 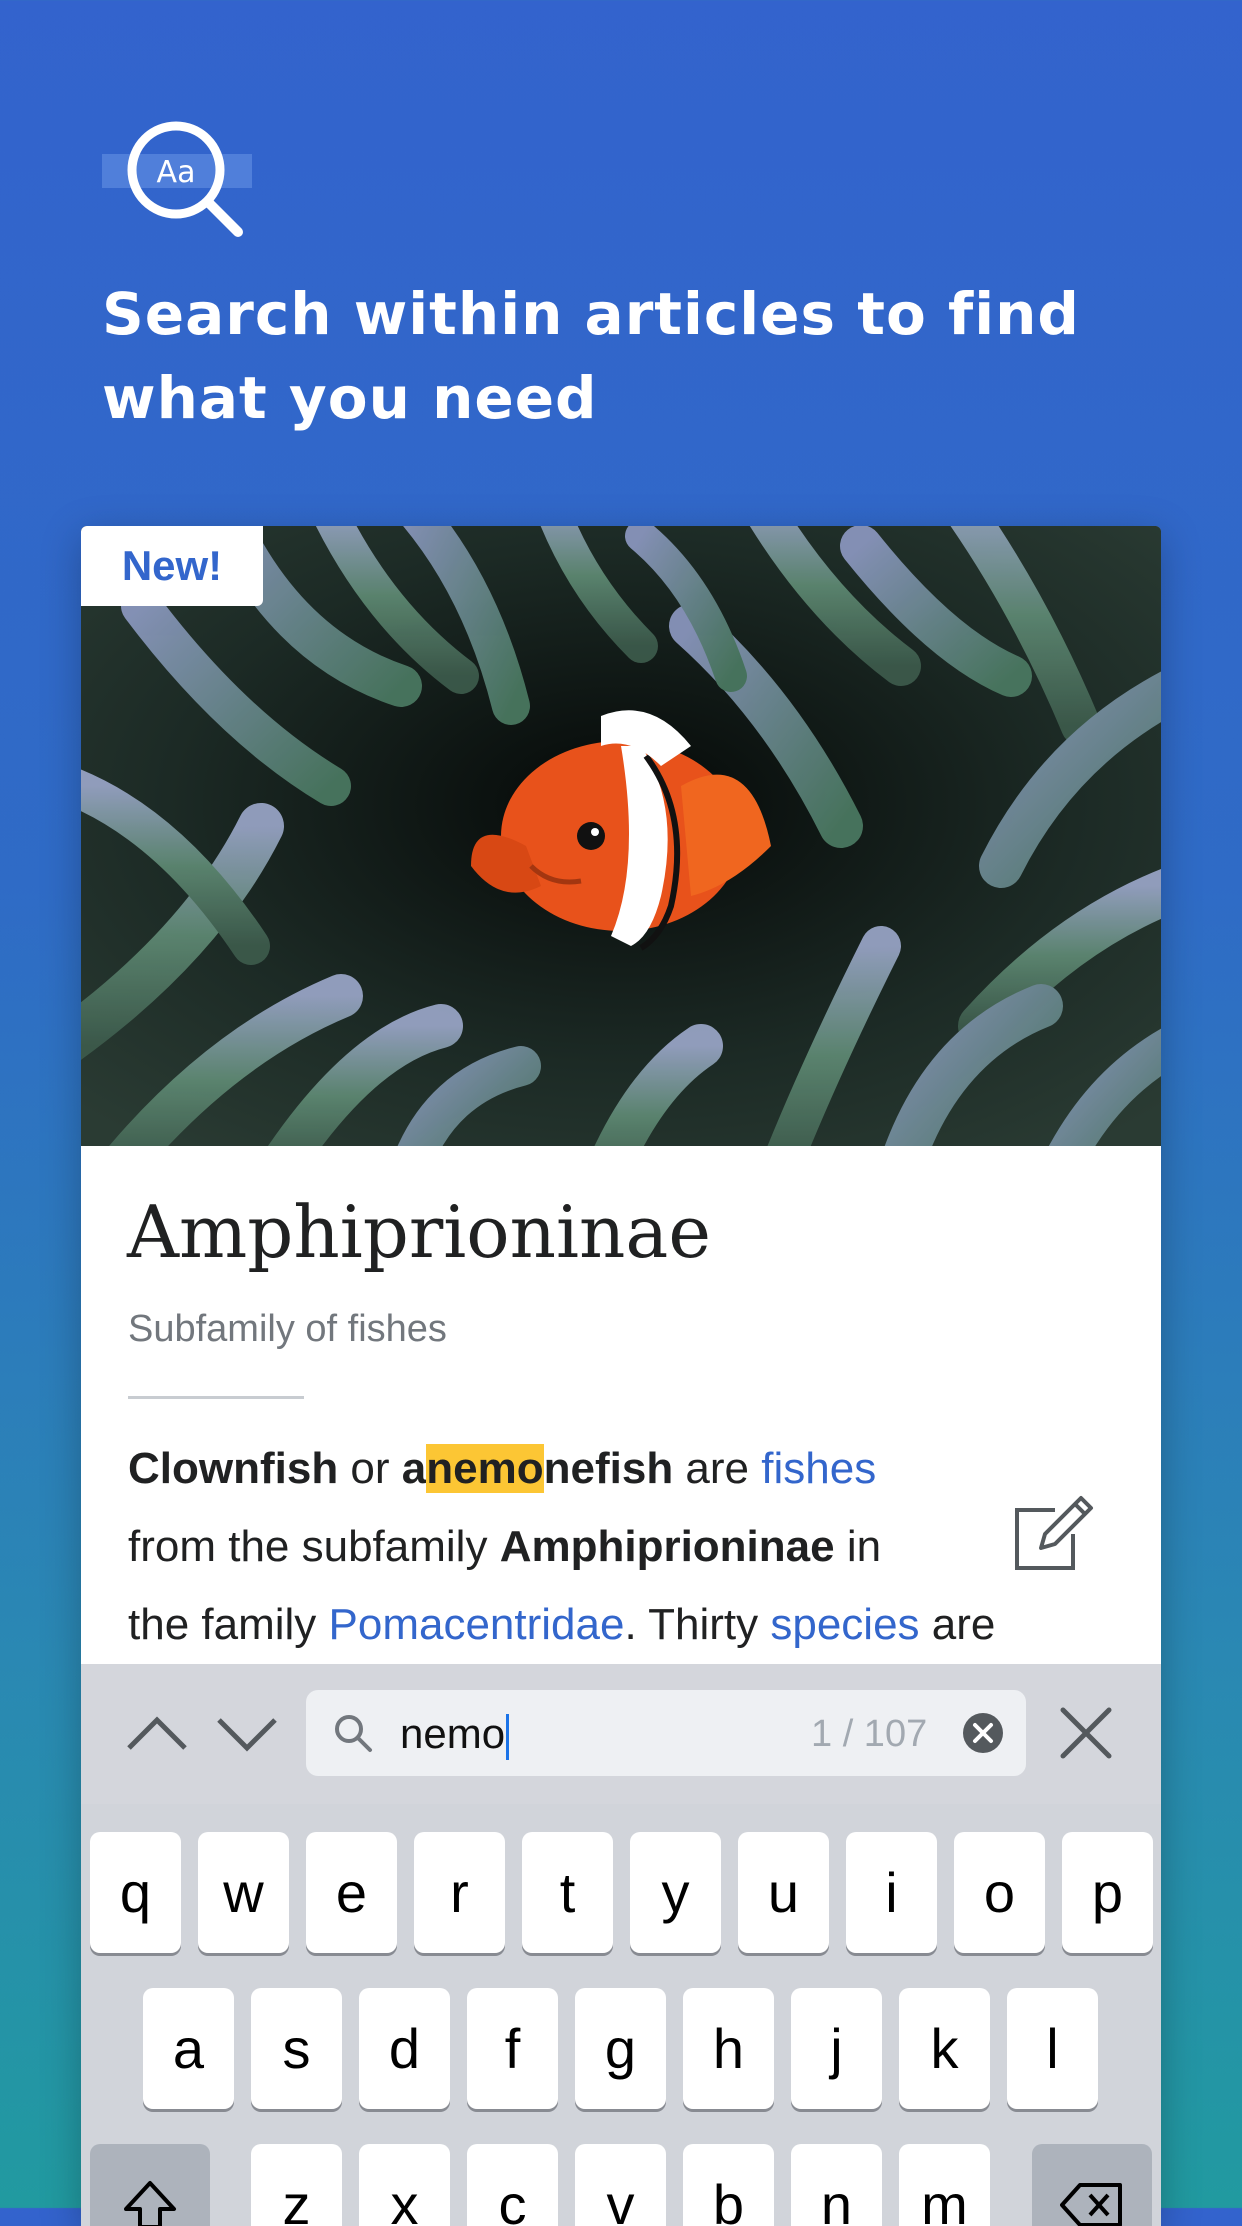 What do you see at coordinates (370, 1468) in the screenshot?
I see `text-run: or` at bounding box center [370, 1468].